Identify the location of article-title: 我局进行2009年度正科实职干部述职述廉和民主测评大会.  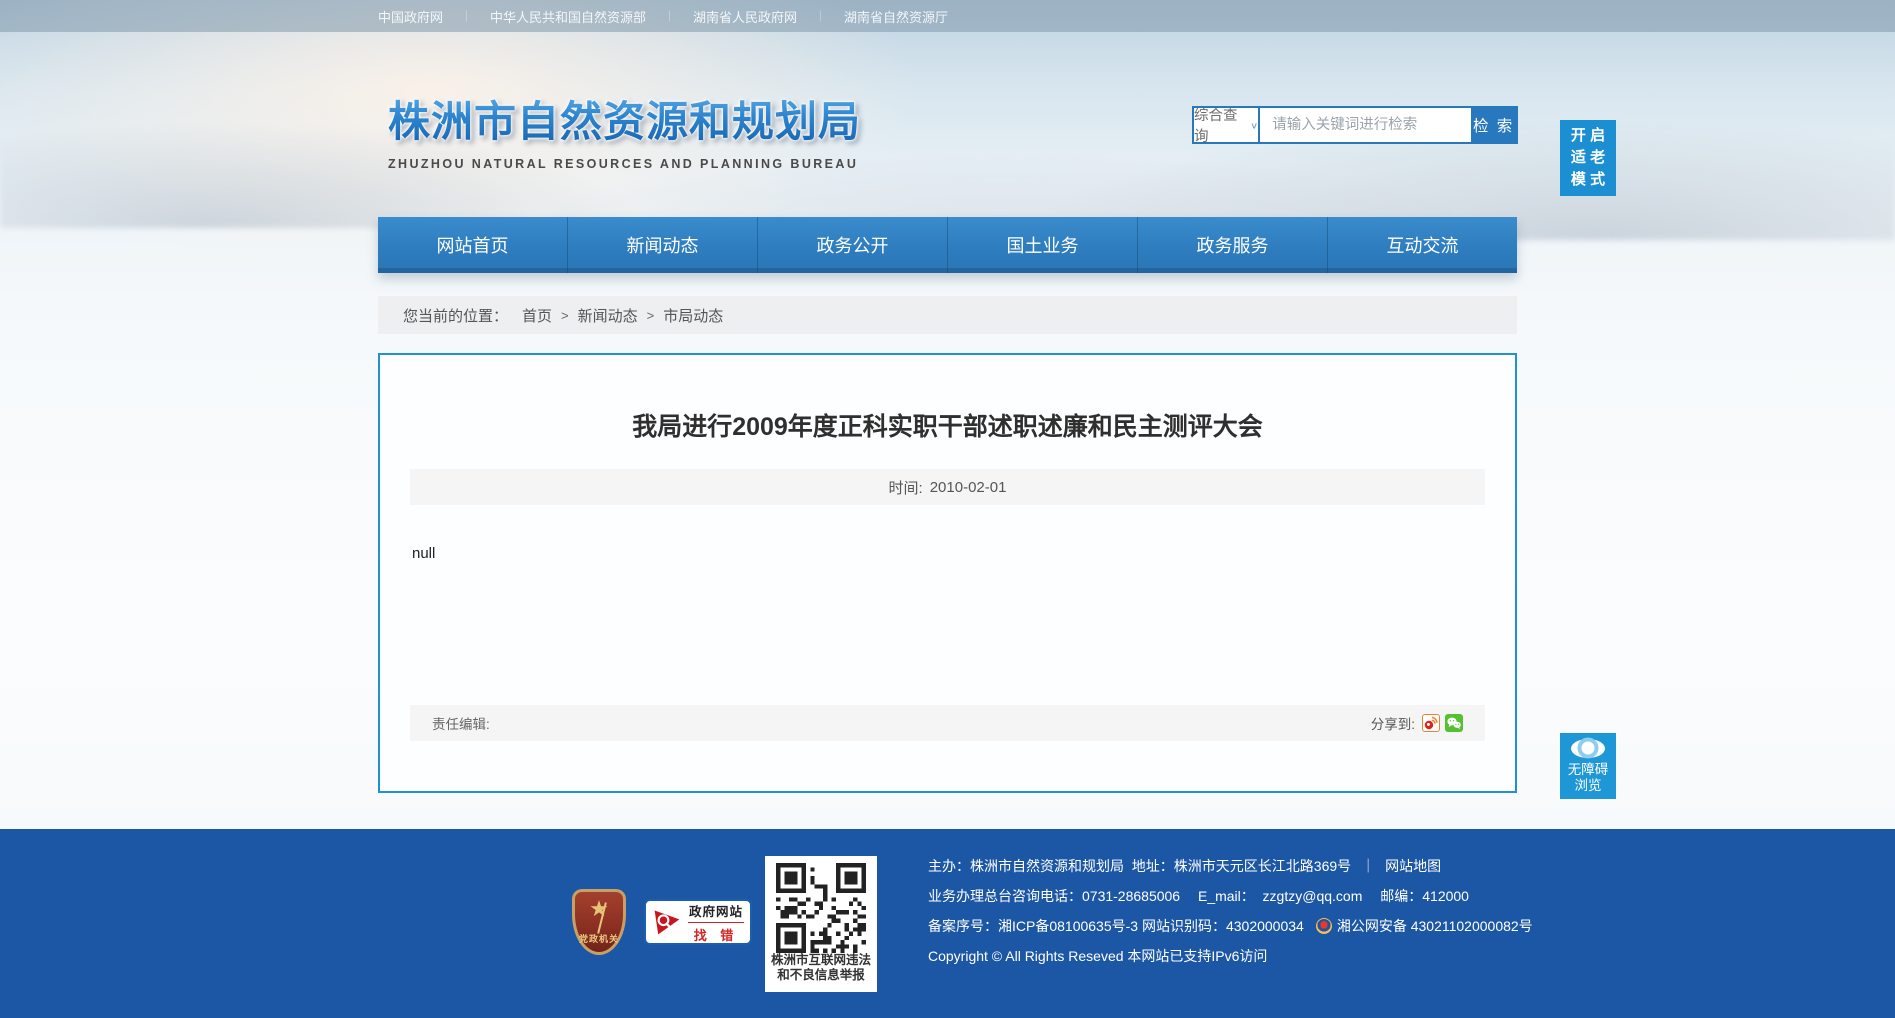
(947, 427).